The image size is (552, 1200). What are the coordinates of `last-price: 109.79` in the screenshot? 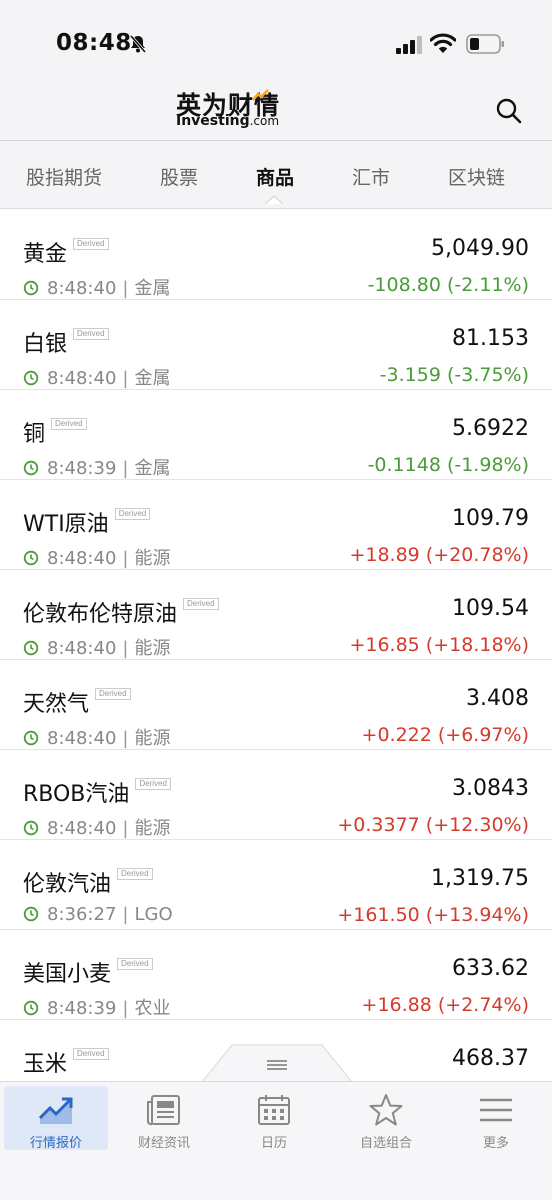 It's located at (490, 518).